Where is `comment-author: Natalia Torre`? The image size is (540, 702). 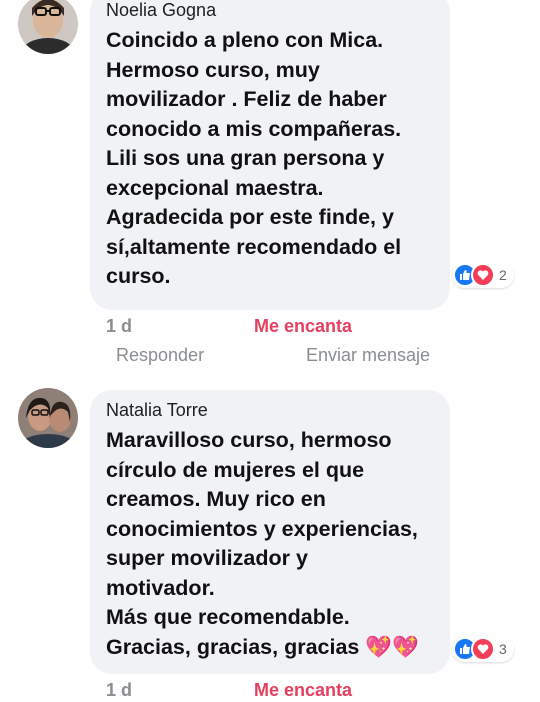
comment-author: Natalia Torre is located at coordinates (157, 410).